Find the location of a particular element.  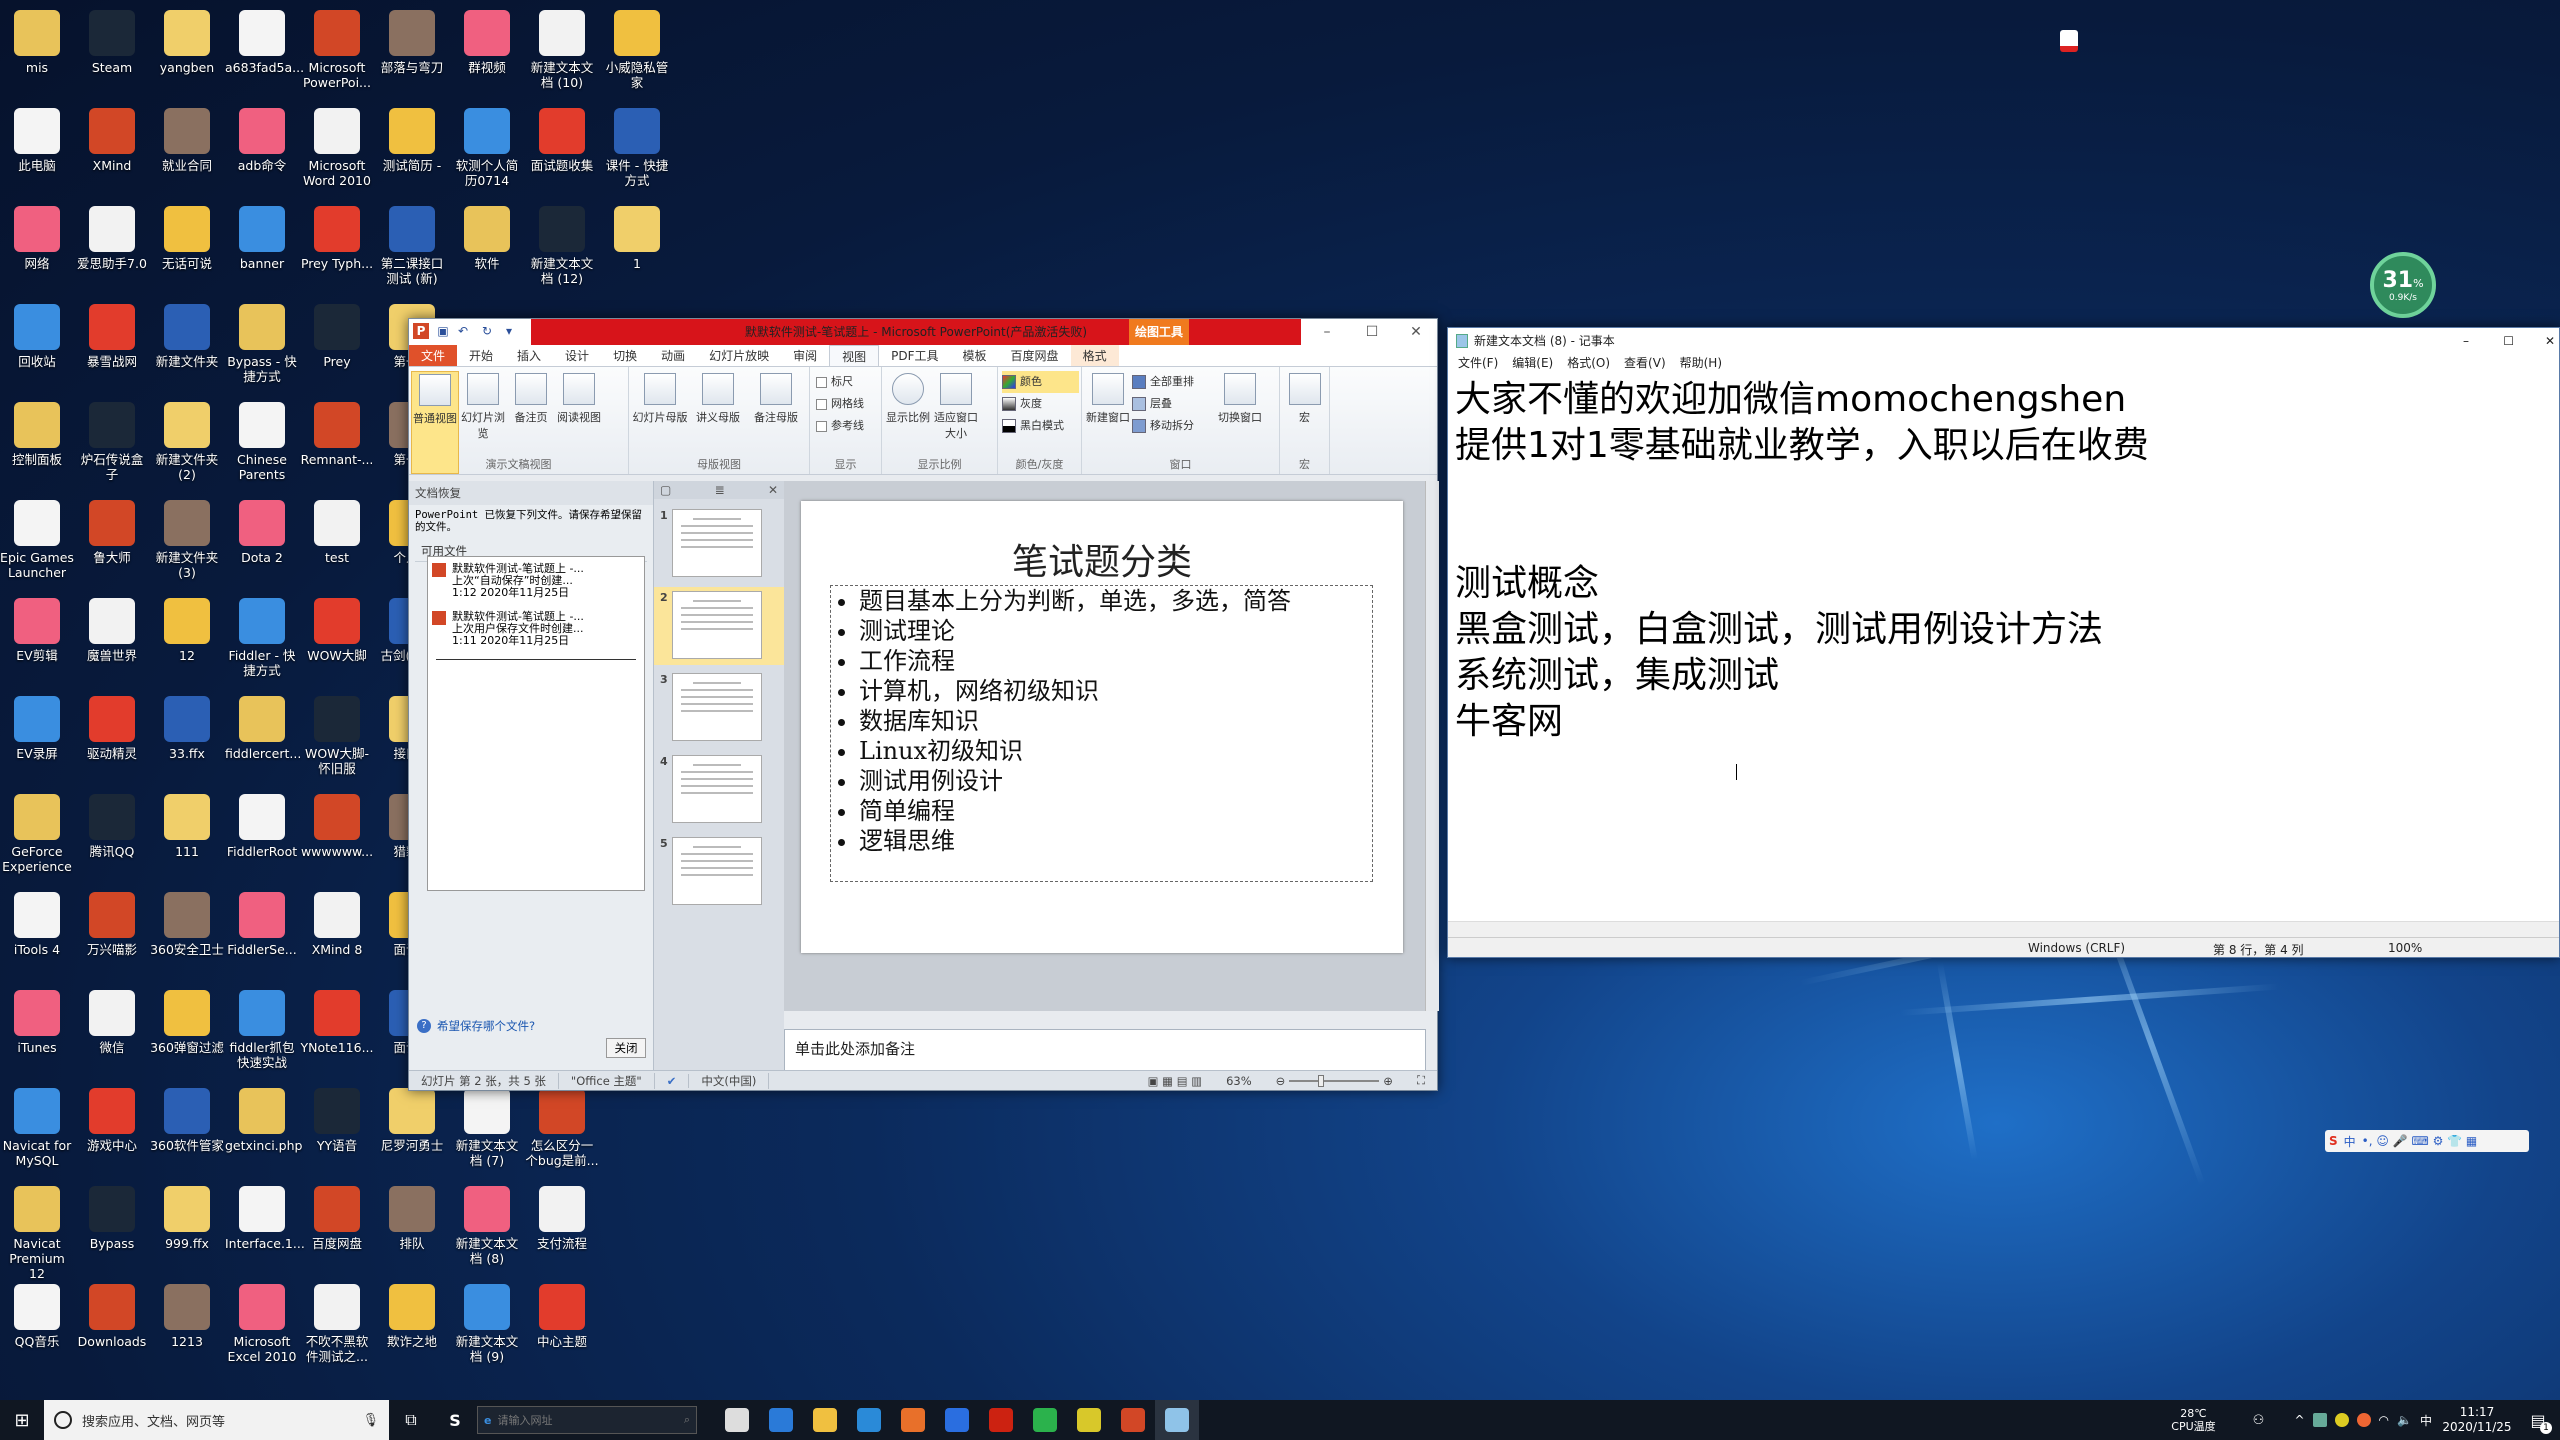

ime-toolbar: S 中 •, ☺ 🎤 ⌨ ⚙ 👕 ▦ is located at coordinates (2427, 1141).